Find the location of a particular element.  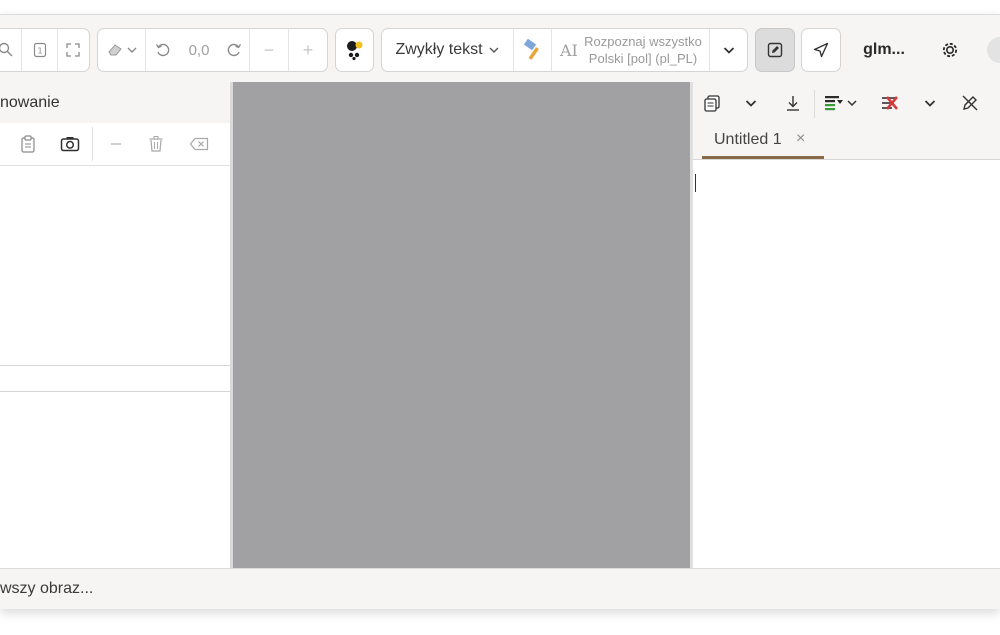

clear-options-button is located at coordinates (930, 103).